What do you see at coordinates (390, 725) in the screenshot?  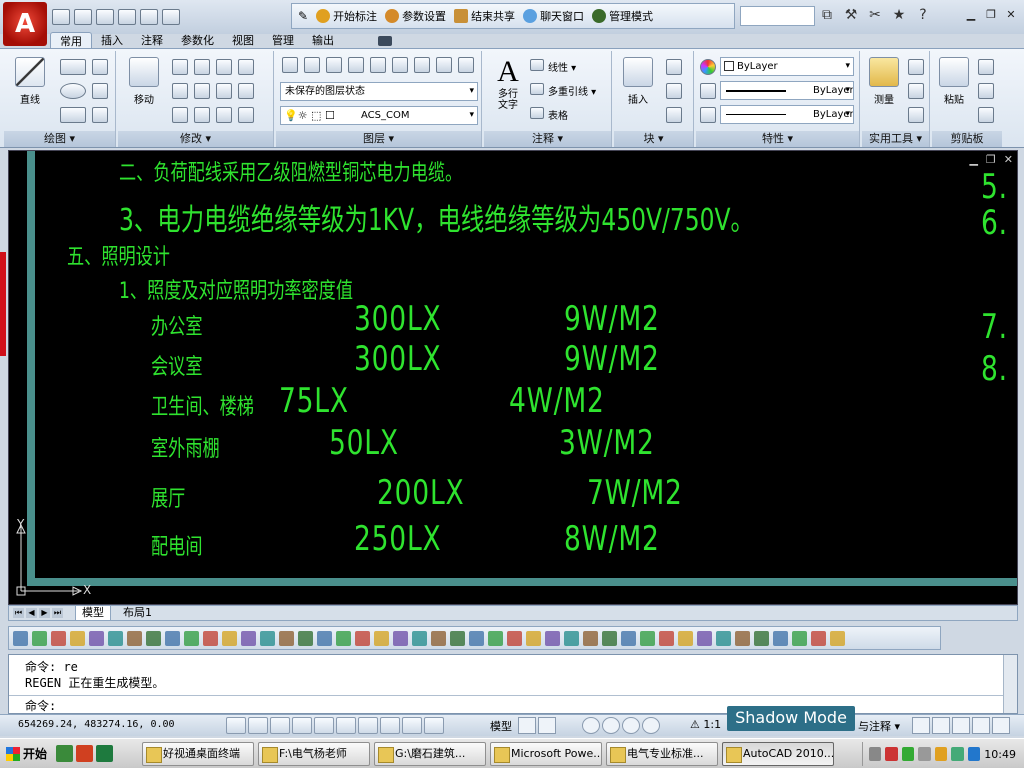 I see `dyn-toggle` at bounding box center [390, 725].